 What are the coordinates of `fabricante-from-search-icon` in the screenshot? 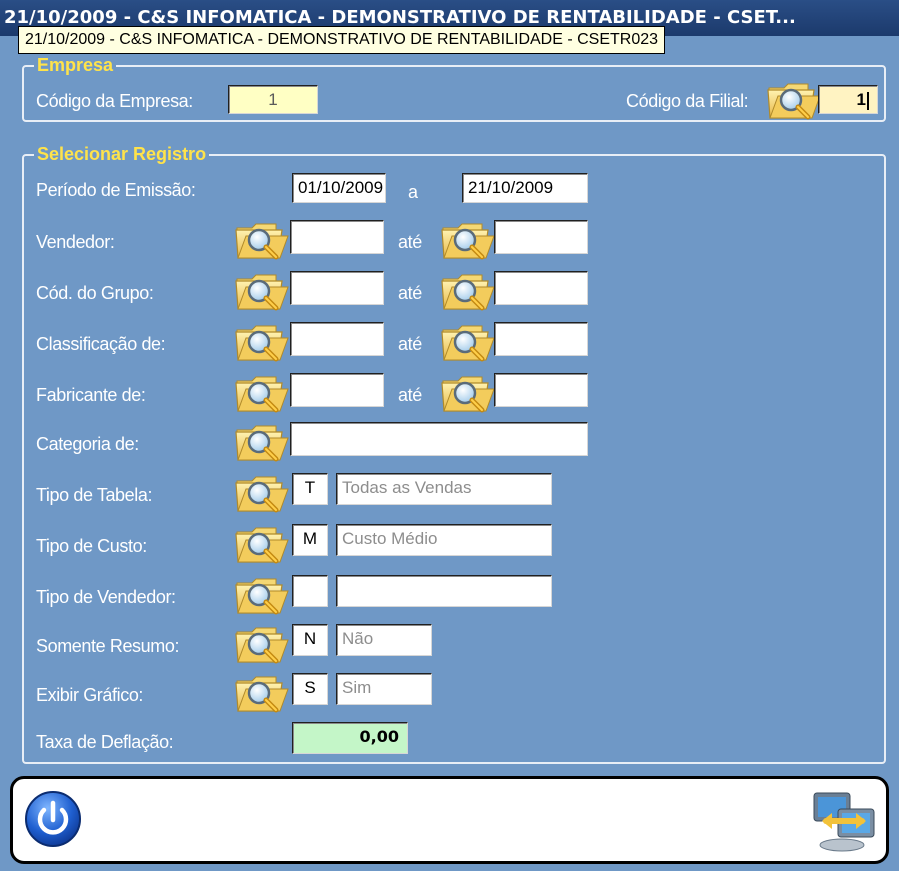 It's located at (262, 392).